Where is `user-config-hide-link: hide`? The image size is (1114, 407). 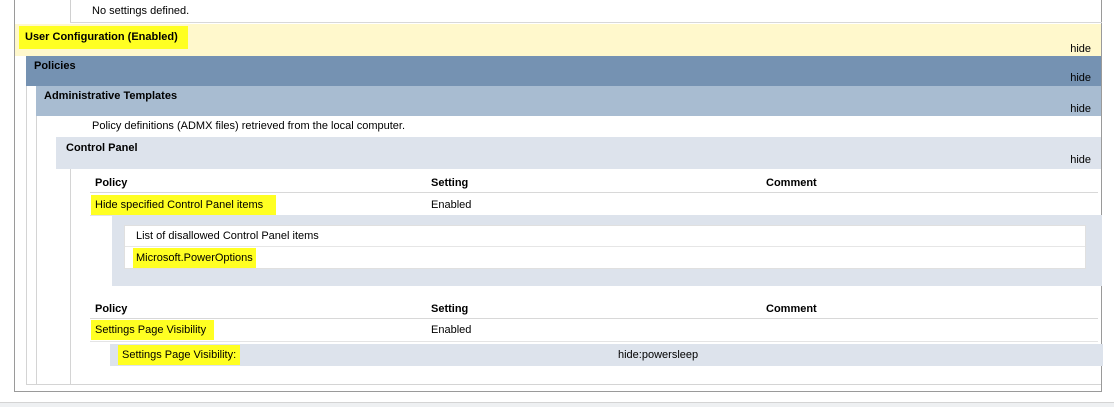
user-config-hide-link: hide is located at coordinates (1080, 49).